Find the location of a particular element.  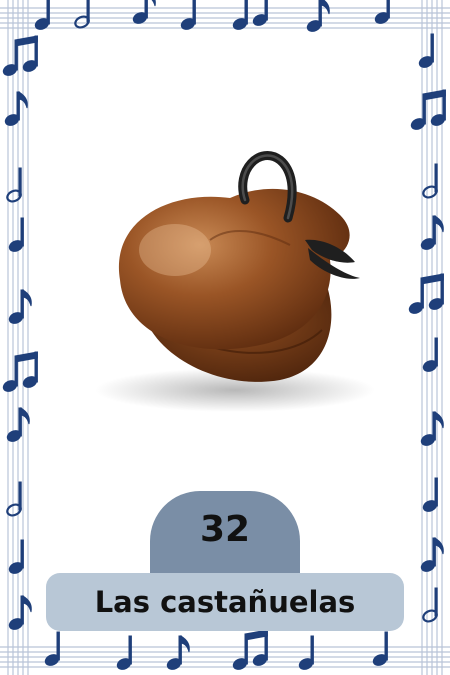

card-name: Las castañuelas is located at coordinates (225, 602).